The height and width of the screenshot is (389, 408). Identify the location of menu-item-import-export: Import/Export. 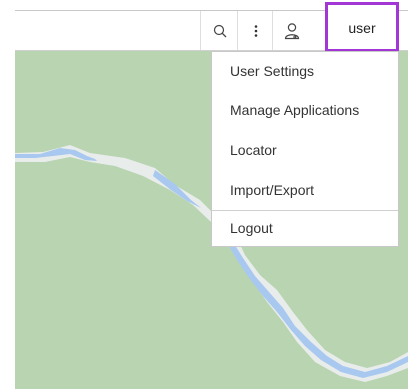
(305, 190).